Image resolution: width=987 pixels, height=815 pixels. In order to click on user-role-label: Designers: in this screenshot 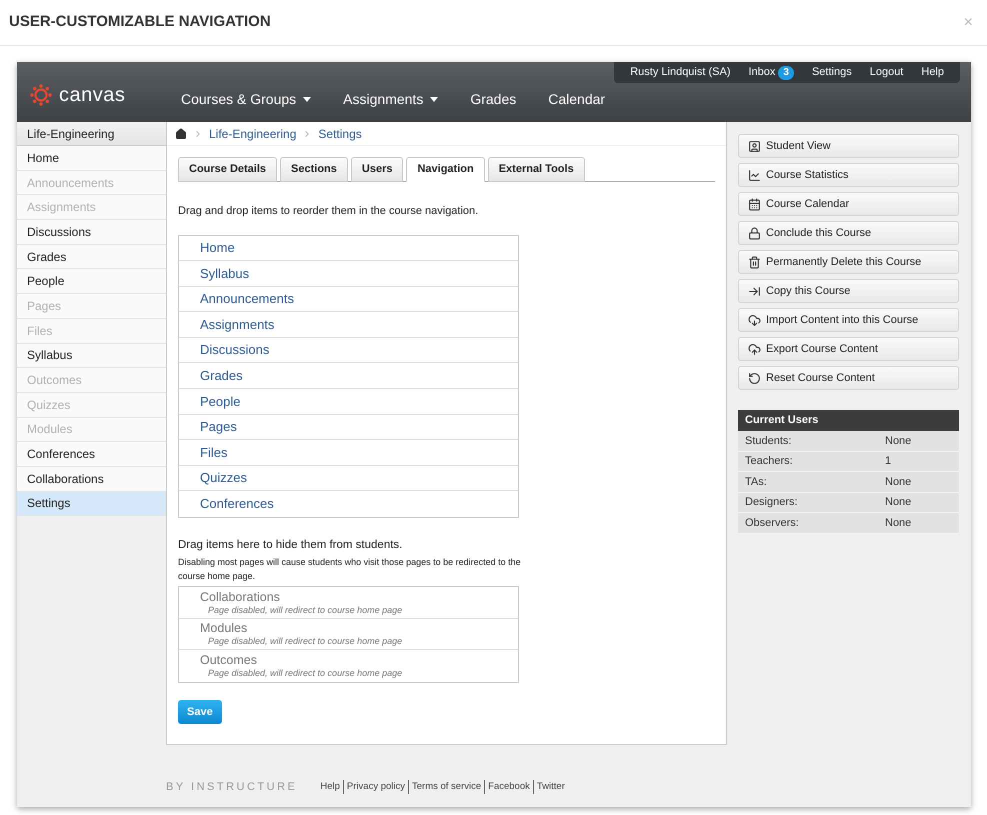, I will do `click(772, 502)`.